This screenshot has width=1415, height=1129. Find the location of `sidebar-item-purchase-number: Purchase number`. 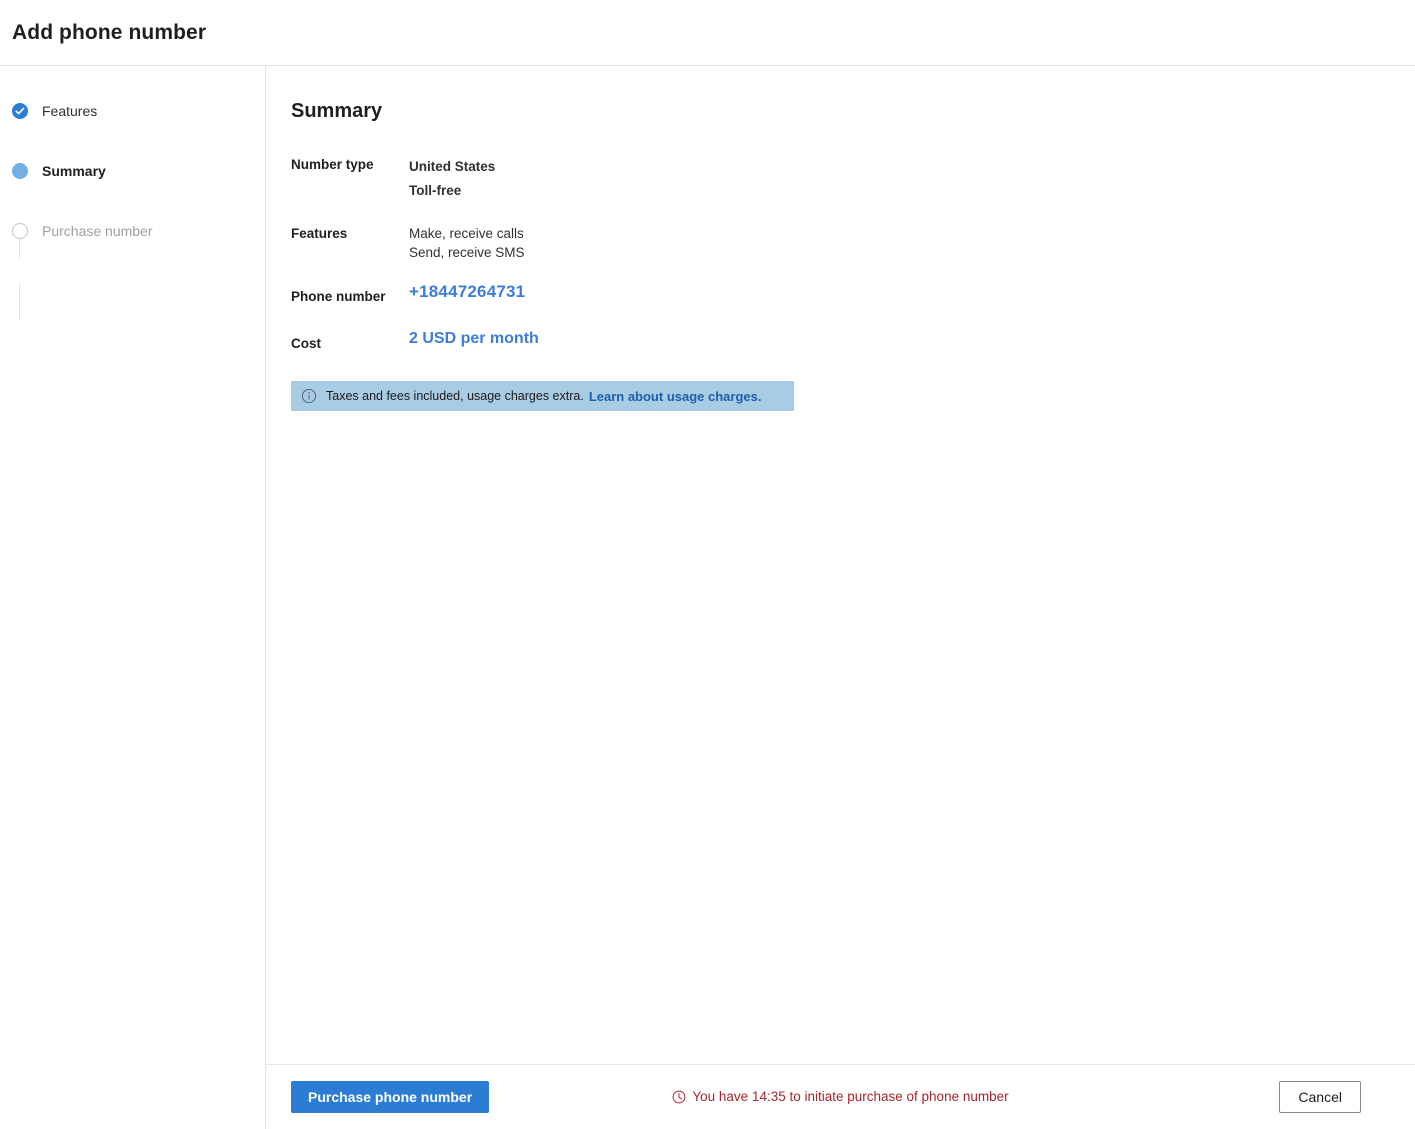

sidebar-item-purchase-number: Purchase number is located at coordinates (138, 231).